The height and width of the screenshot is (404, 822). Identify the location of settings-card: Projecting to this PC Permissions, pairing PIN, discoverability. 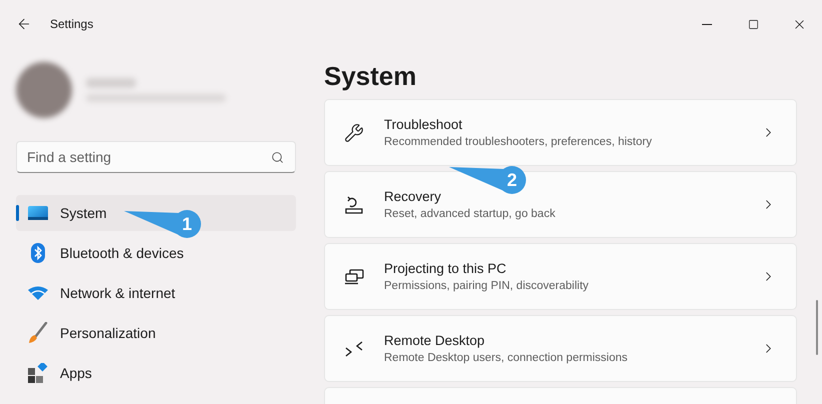
(560, 276).